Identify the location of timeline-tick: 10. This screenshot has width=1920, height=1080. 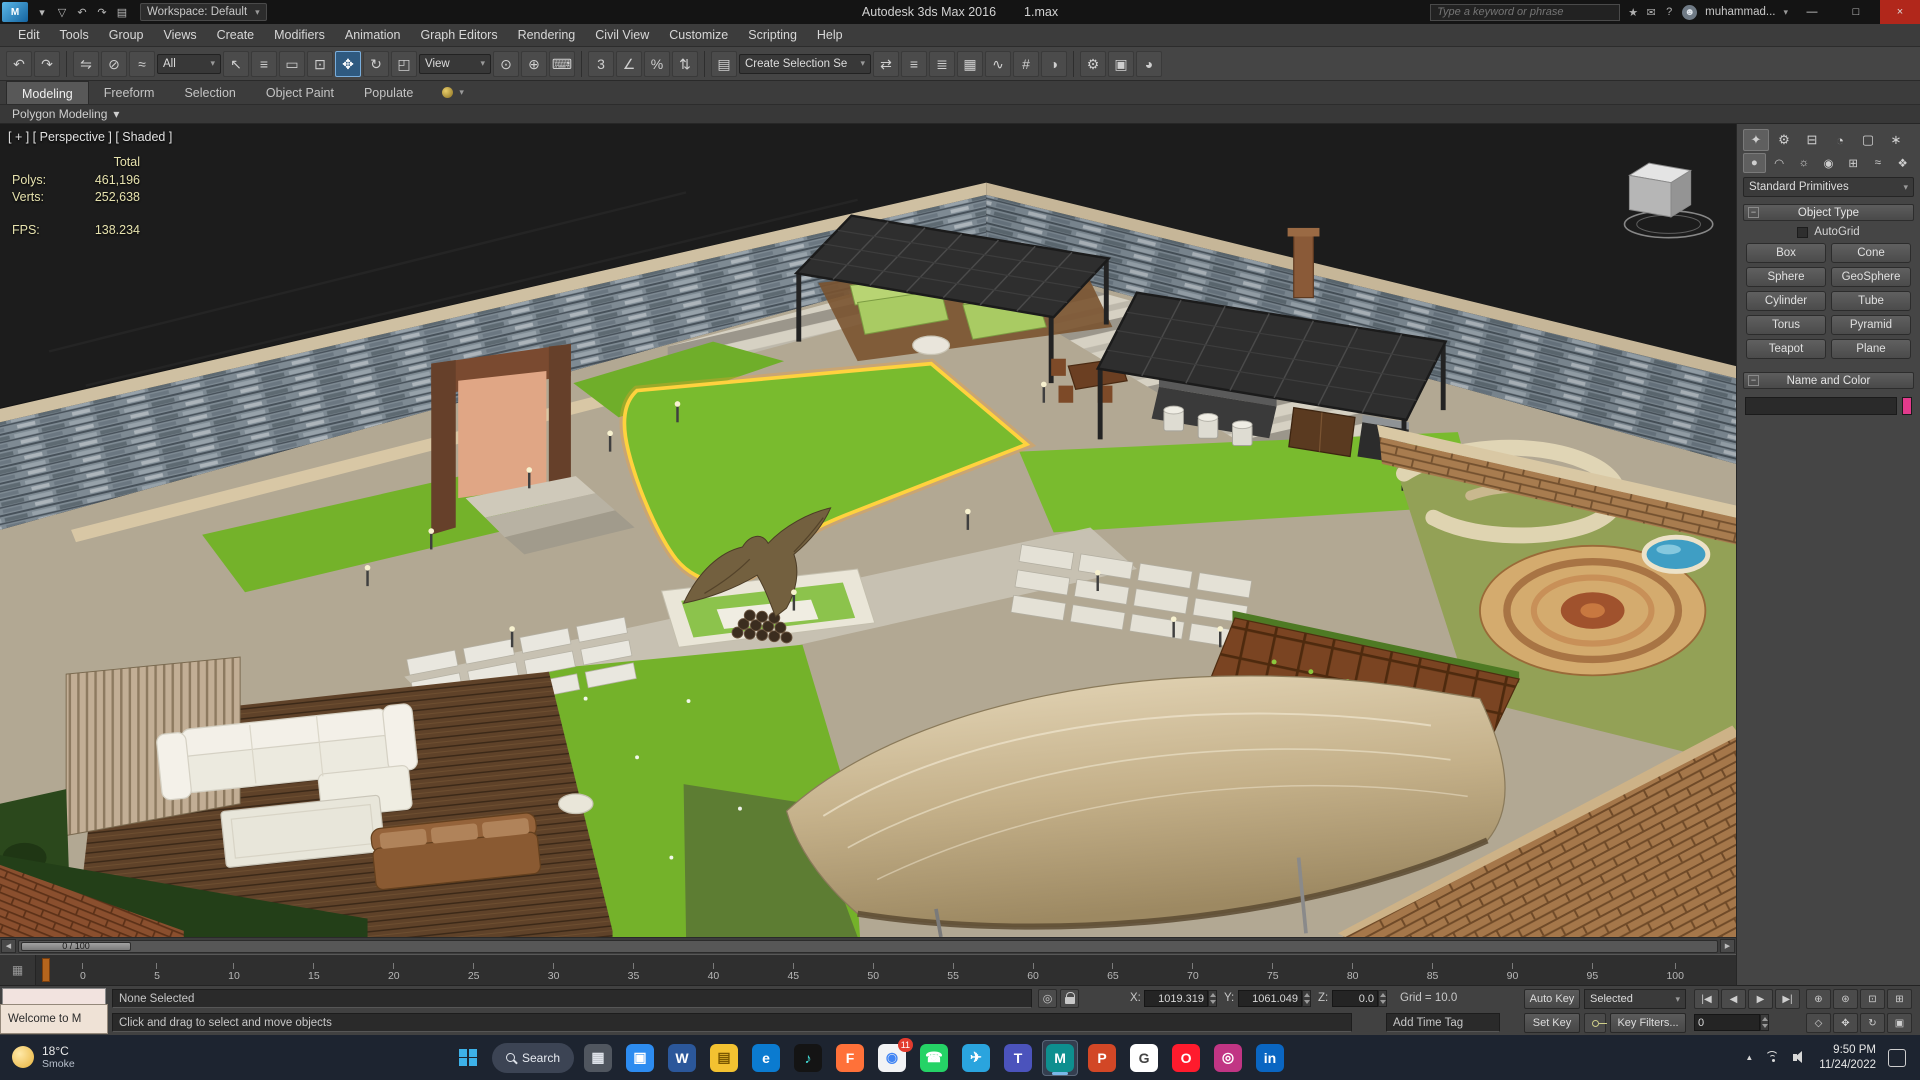
(234, 972).